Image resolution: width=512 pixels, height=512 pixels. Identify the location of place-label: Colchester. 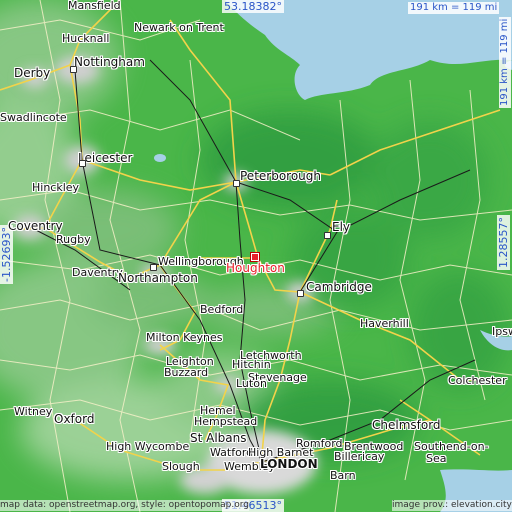
(477, 380).